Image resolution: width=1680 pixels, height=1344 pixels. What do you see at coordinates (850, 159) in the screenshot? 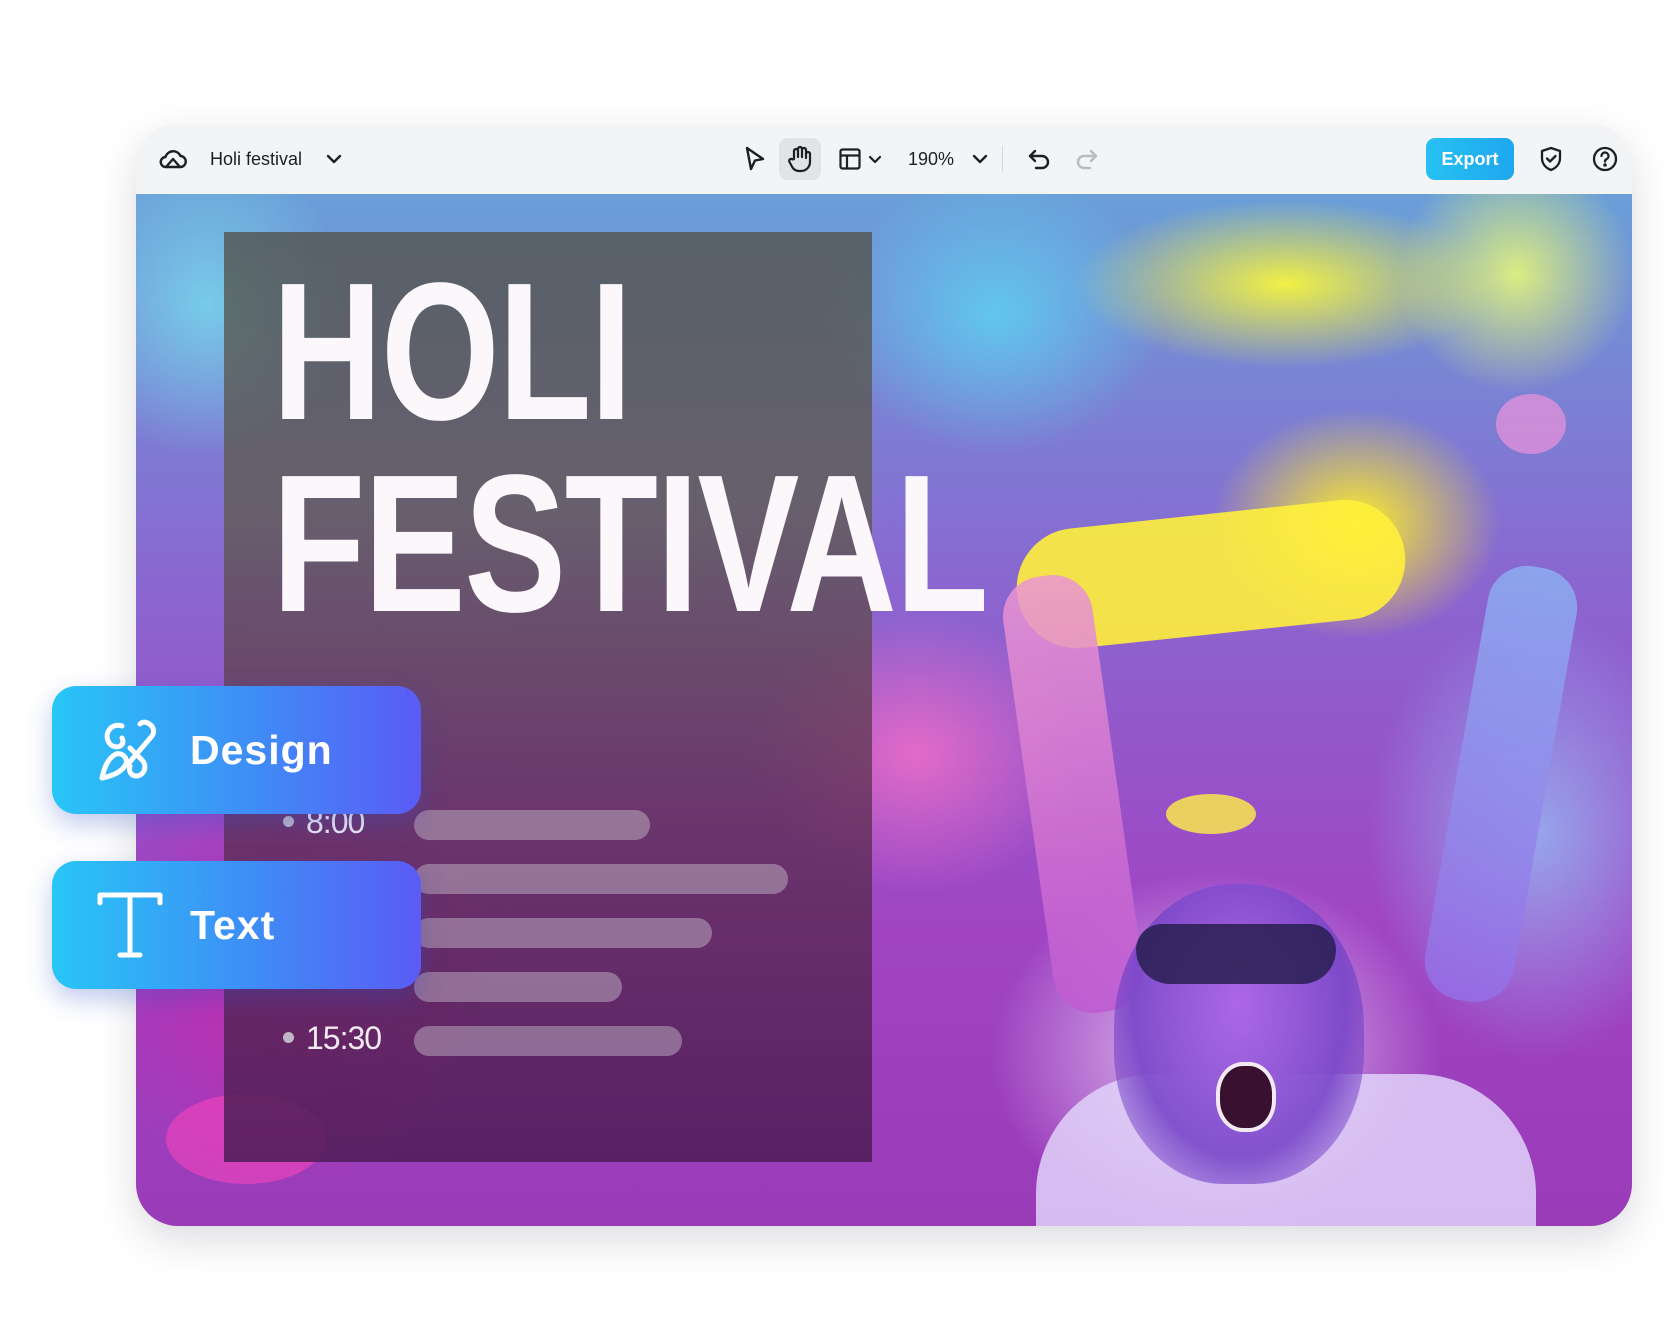
I see `layout-icon` at bounding box center [850, 159].